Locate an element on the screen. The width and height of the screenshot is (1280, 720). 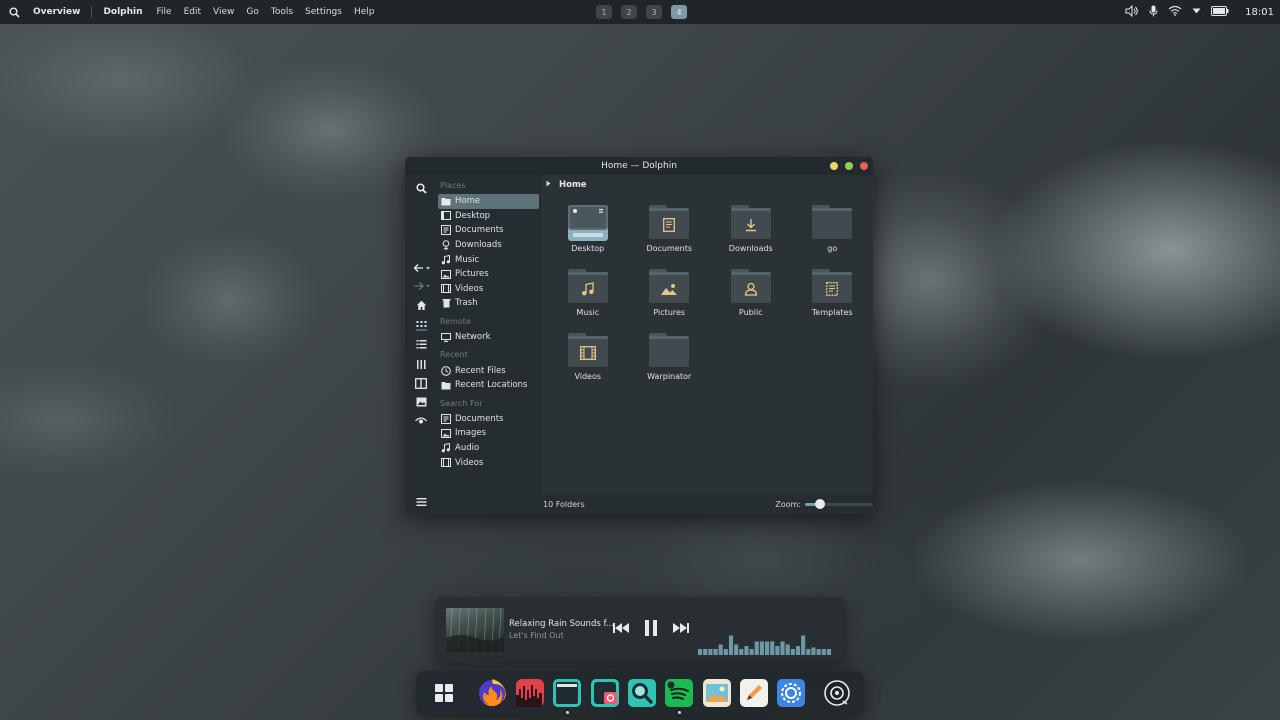
workspace-3: 3 is located at coordinates (654, 12).